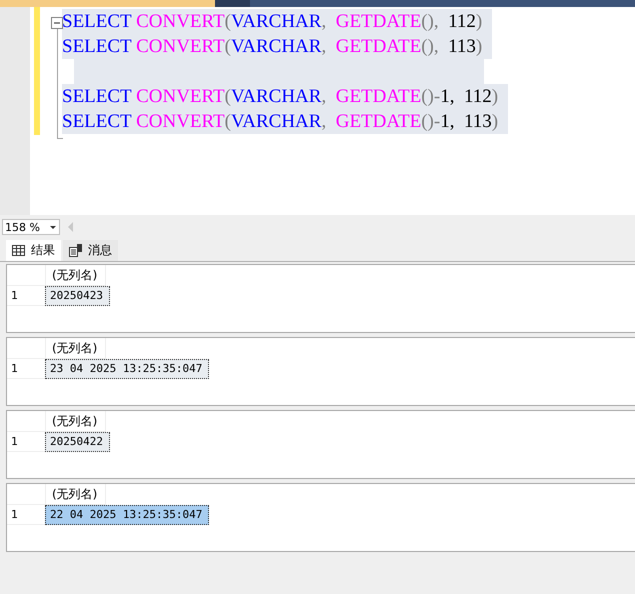 The width and height of the screenshot is (635, 594). I want to click on table-cell: 20250422, so click(77, 442).